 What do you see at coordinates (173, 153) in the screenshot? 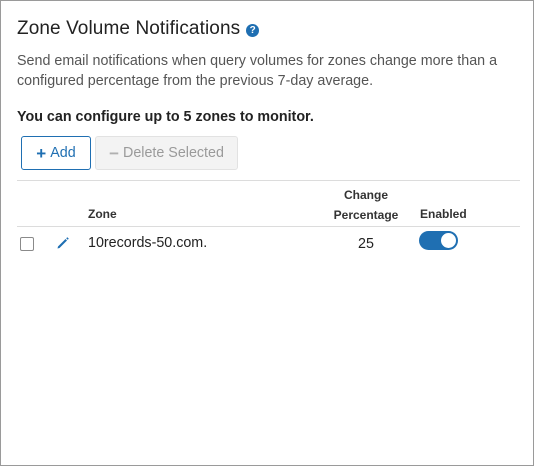
I see `delete-selected-label: Delete Selected` at bounding box center [173, 153].